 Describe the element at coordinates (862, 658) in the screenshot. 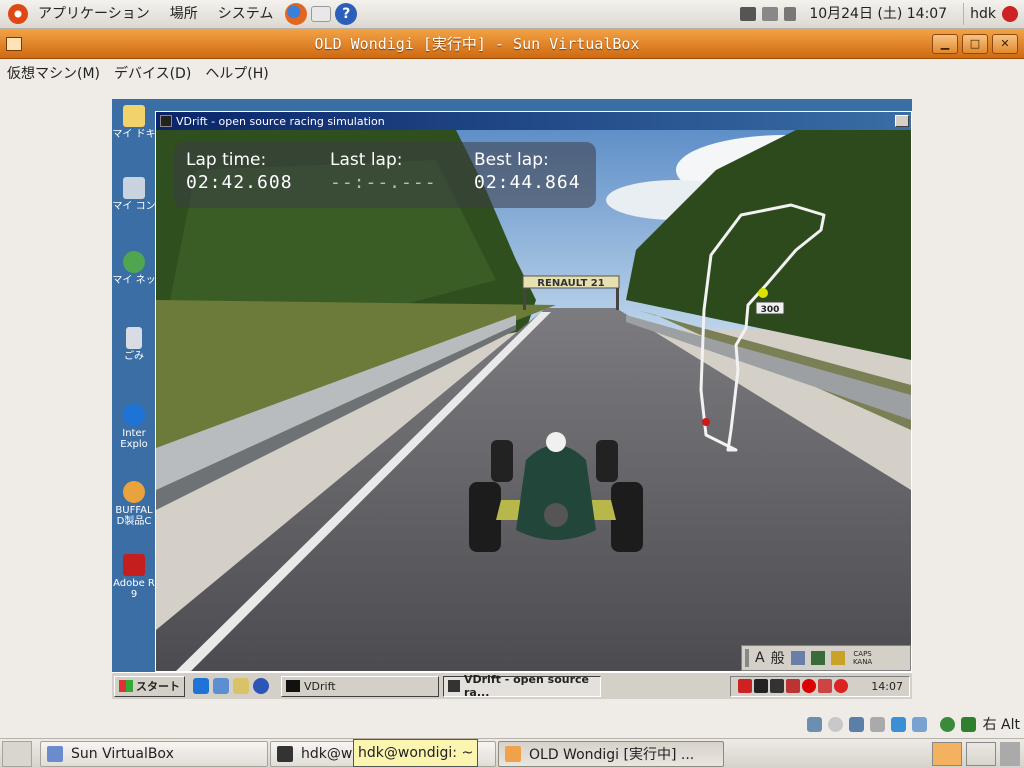

I see `caps-kana-indicator: CAPS KANA` at that location.